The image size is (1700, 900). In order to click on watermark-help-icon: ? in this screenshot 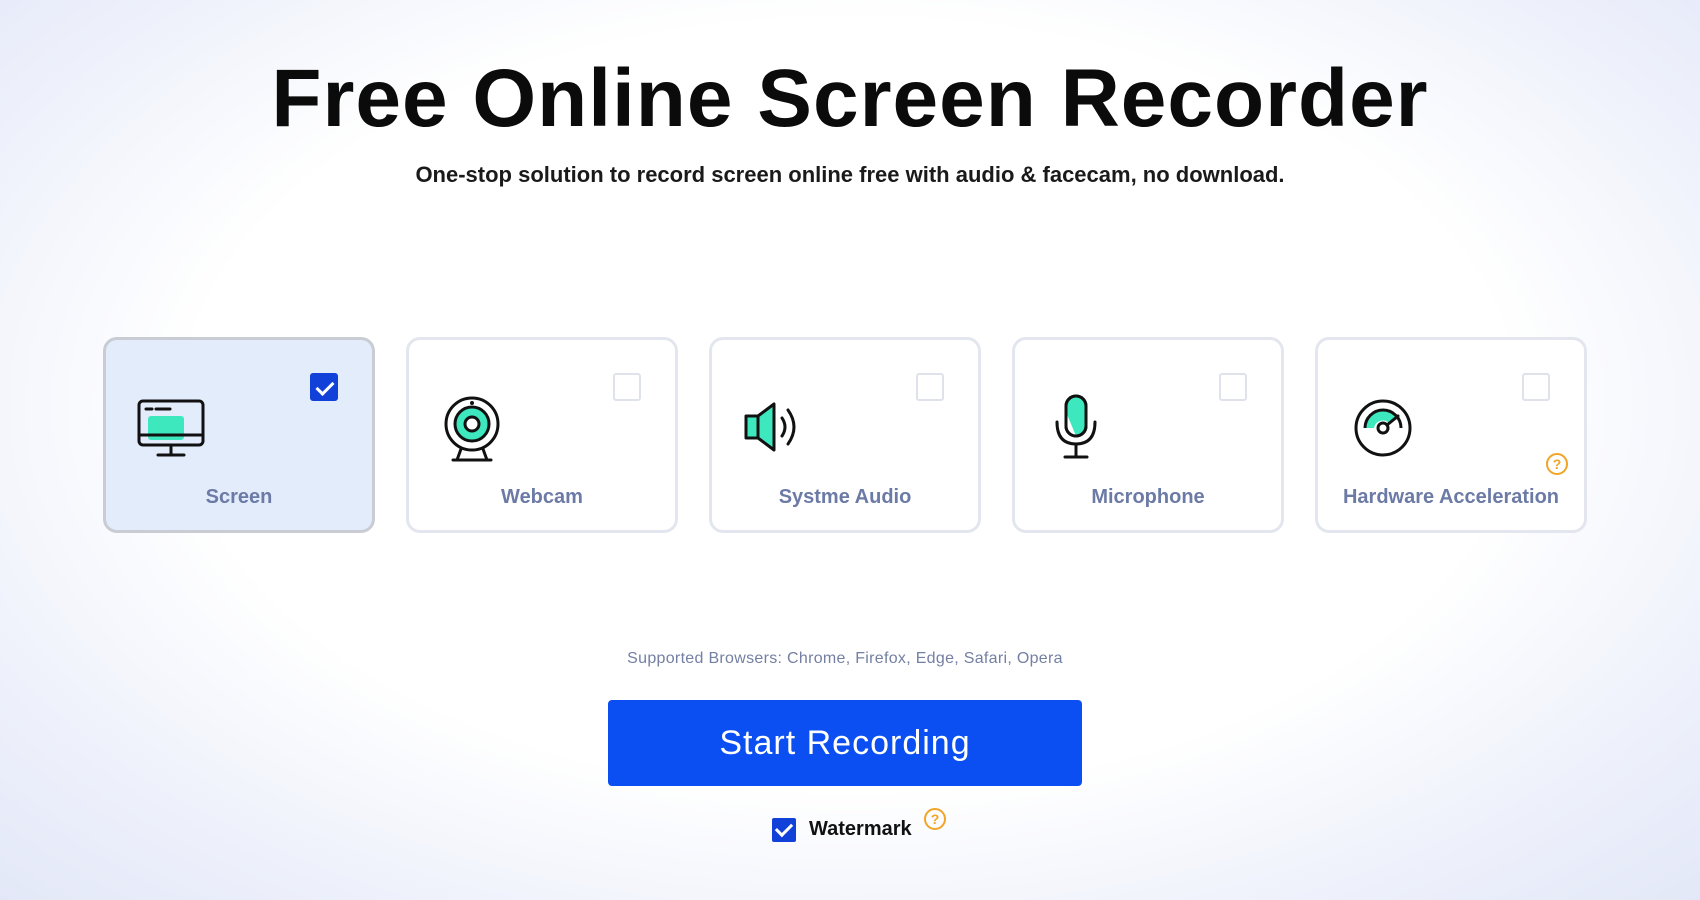, I will do `click(935, 819)`.